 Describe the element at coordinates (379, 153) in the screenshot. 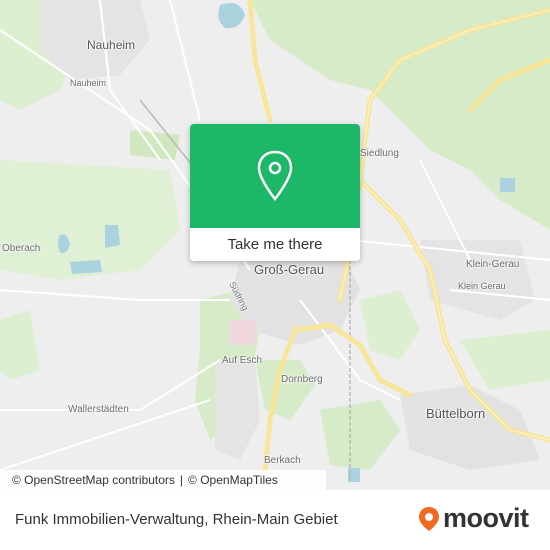

I see `place-label-siedlung: Siedlung` at that location.